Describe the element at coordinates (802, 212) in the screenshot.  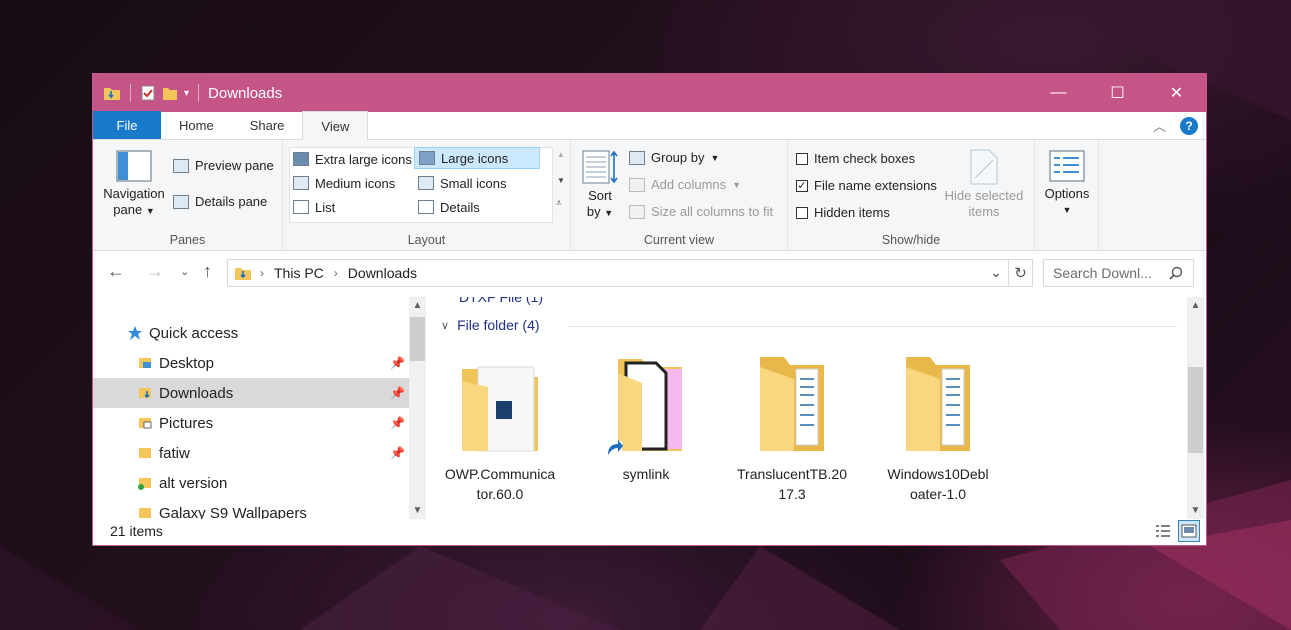
I see `hidden-items-checkbox` at that location.